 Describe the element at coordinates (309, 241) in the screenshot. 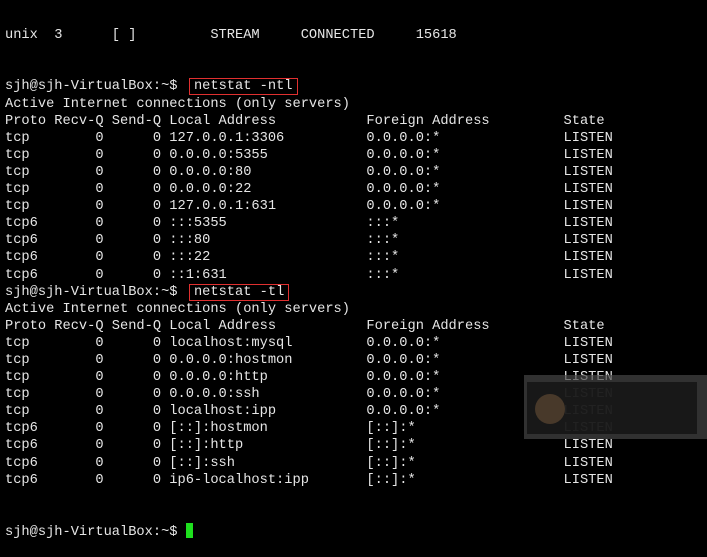

I see `table-row: tcp6 0 0 :::80 :::* LISTEN` at that location.